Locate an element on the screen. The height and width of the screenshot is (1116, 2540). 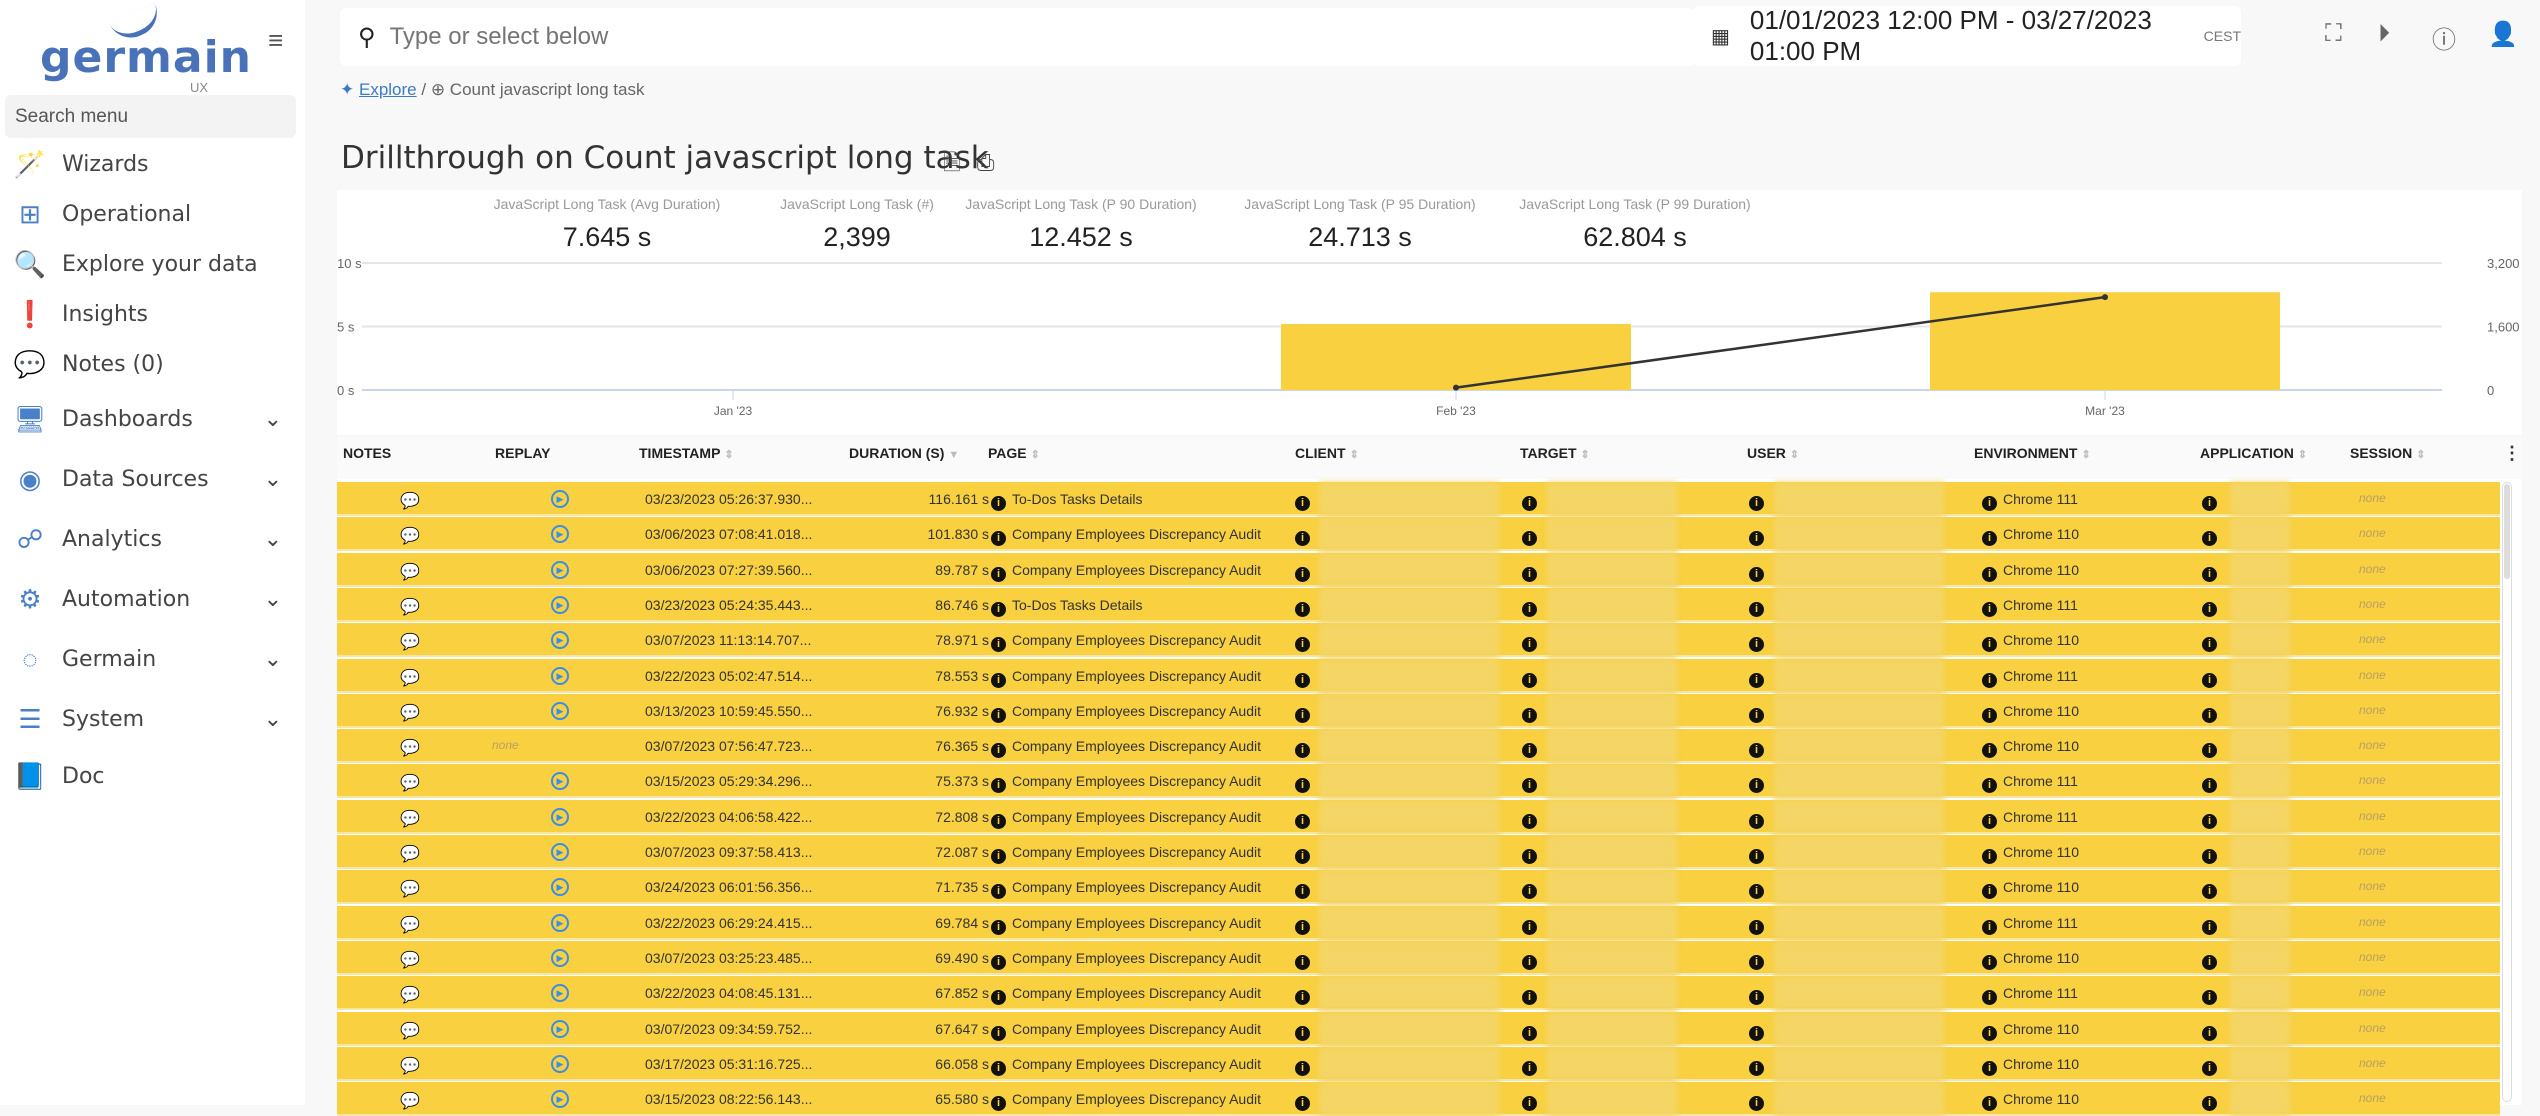
search-menu-input: Search menu is located at coordinates (150, 116).